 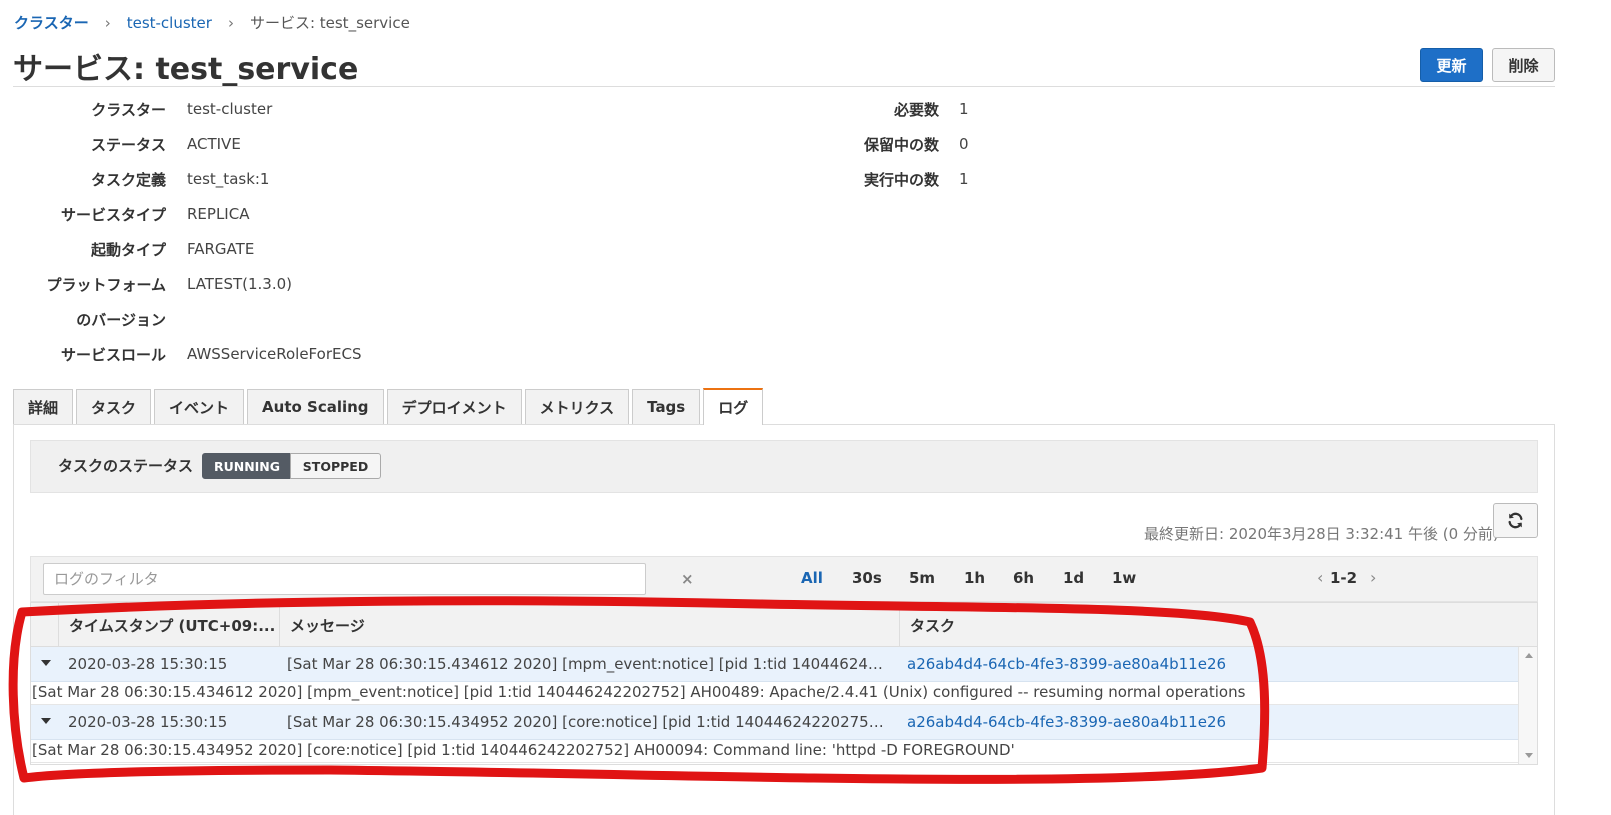 What do you see at coordinates (1073, 578) in the screenshot?
I see `range-1d: 1d` at bounding box center [1073, 578].